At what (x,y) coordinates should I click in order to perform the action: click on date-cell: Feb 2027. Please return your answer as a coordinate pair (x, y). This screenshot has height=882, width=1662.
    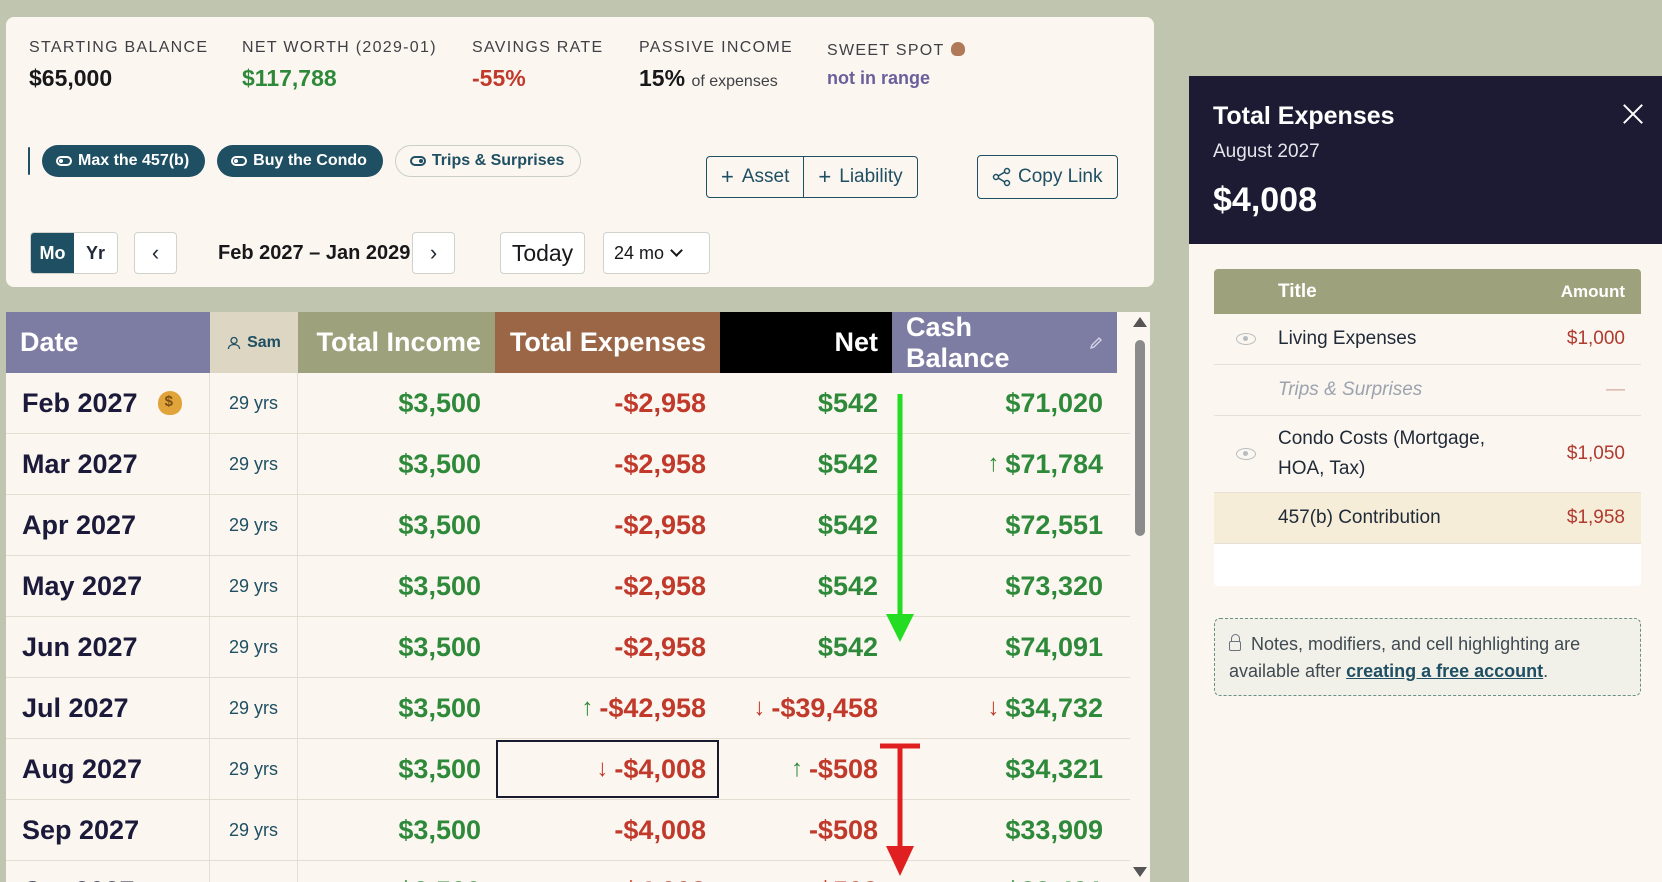
    Looking at the image, I should click on (108, 403).